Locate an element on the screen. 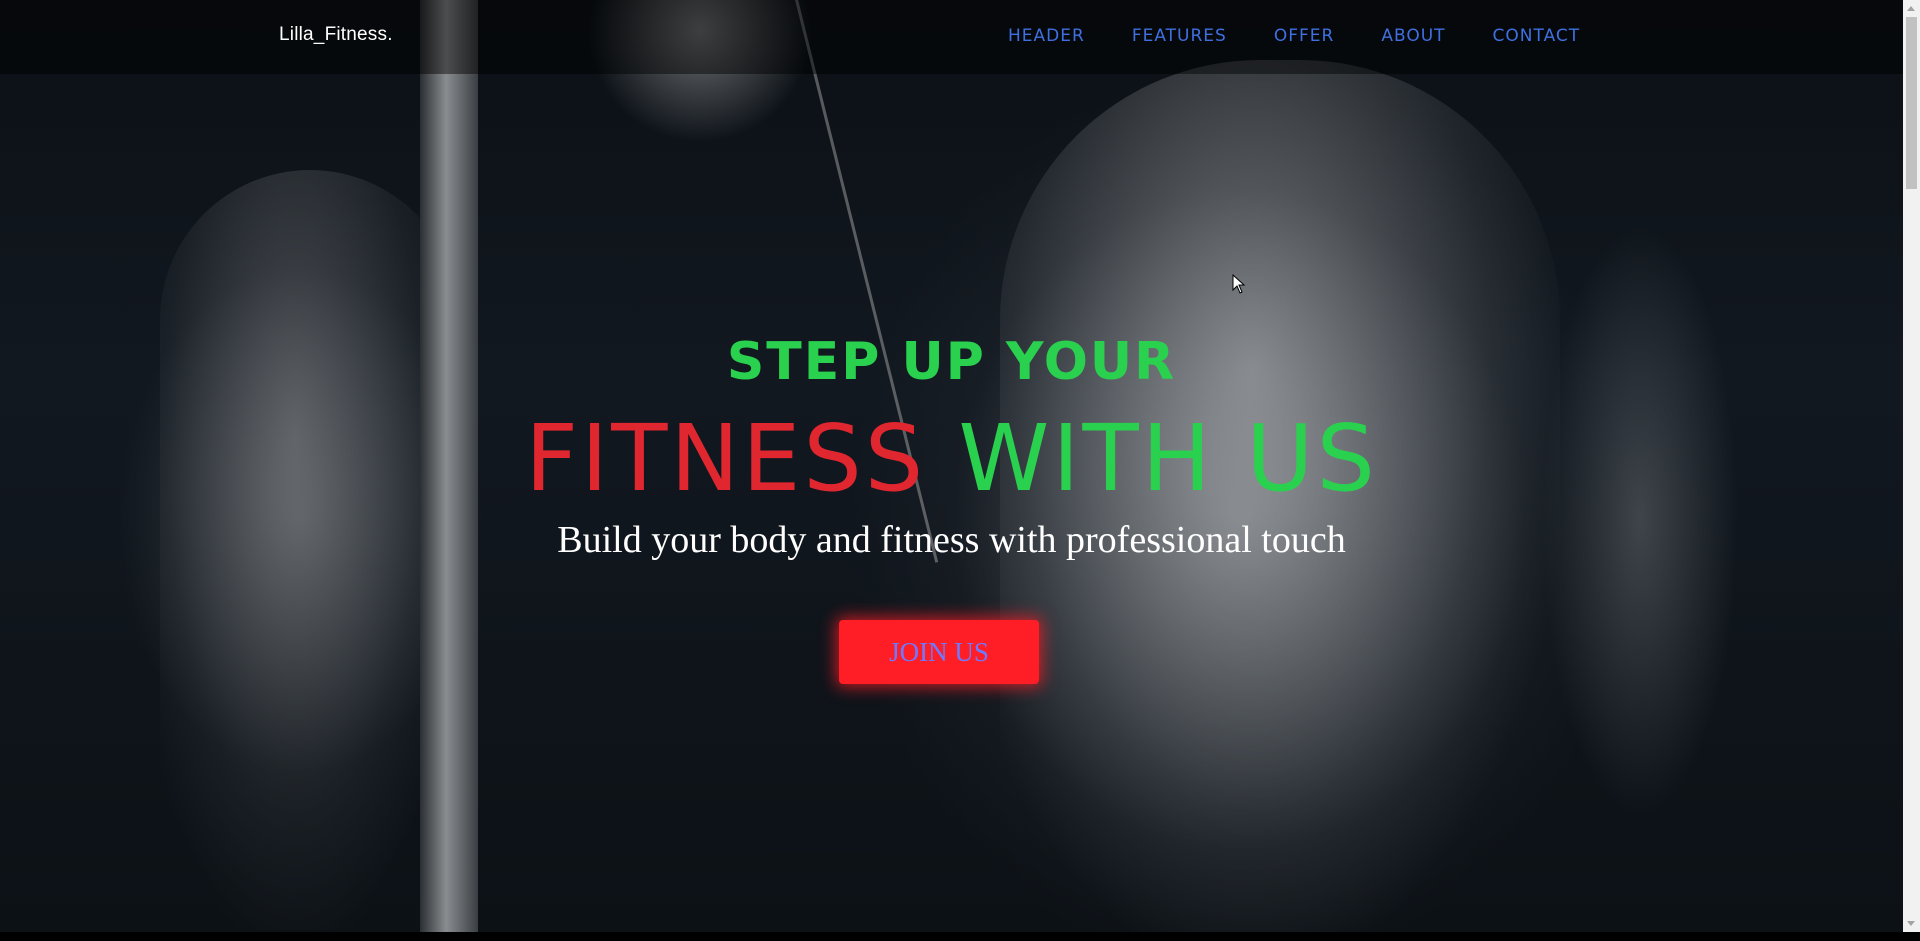  hero-heading-with-us: WITH US is located at coordinates (1168, 458).